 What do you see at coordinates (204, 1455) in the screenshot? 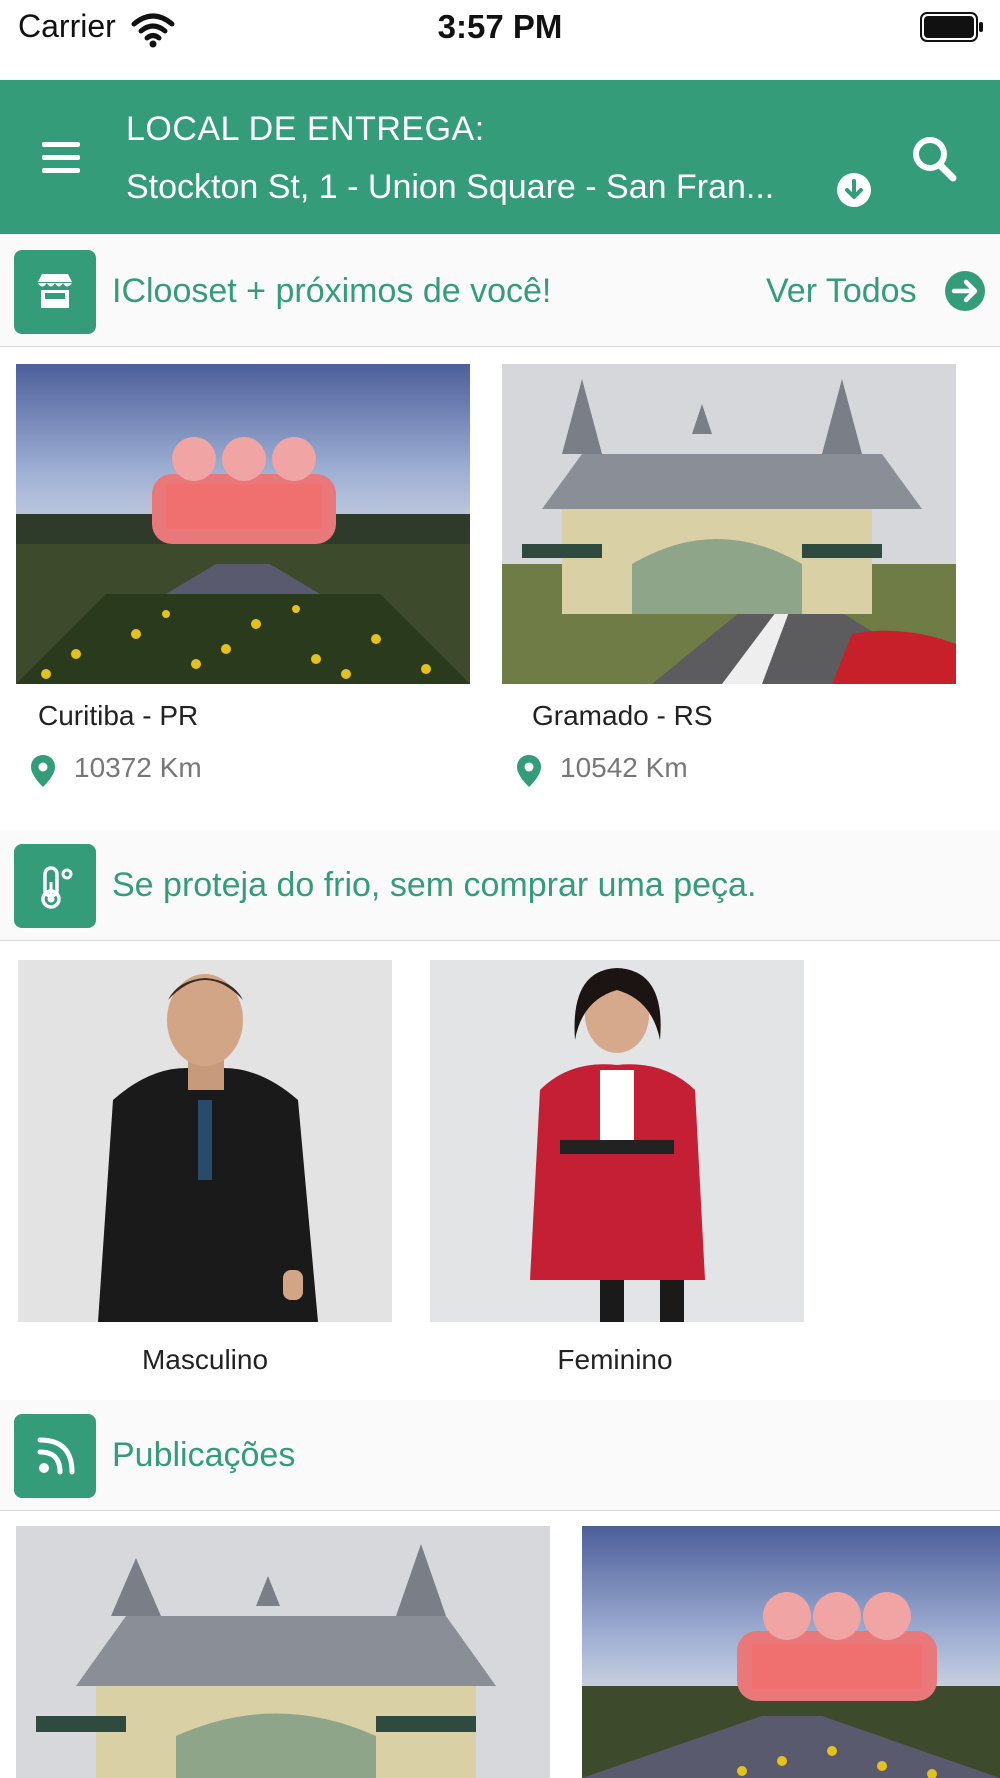
I see `posts-section-title: Publicações` at bounding box center [204, 1455].